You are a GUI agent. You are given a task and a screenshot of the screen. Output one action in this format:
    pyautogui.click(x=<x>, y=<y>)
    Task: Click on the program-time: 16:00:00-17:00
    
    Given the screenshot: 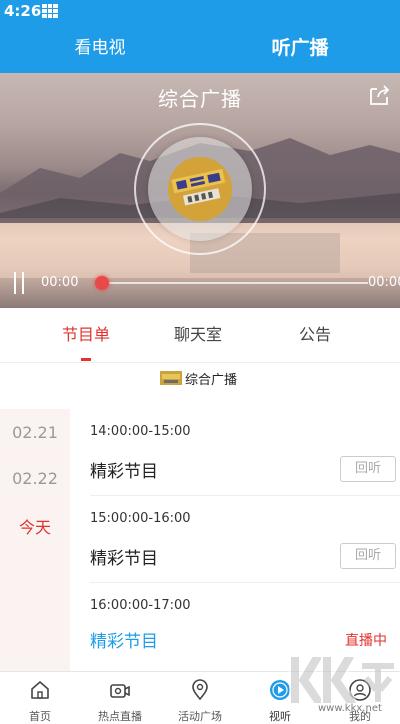 What is the action you would take?
    pyautogui.click(x=140, y=605)
    